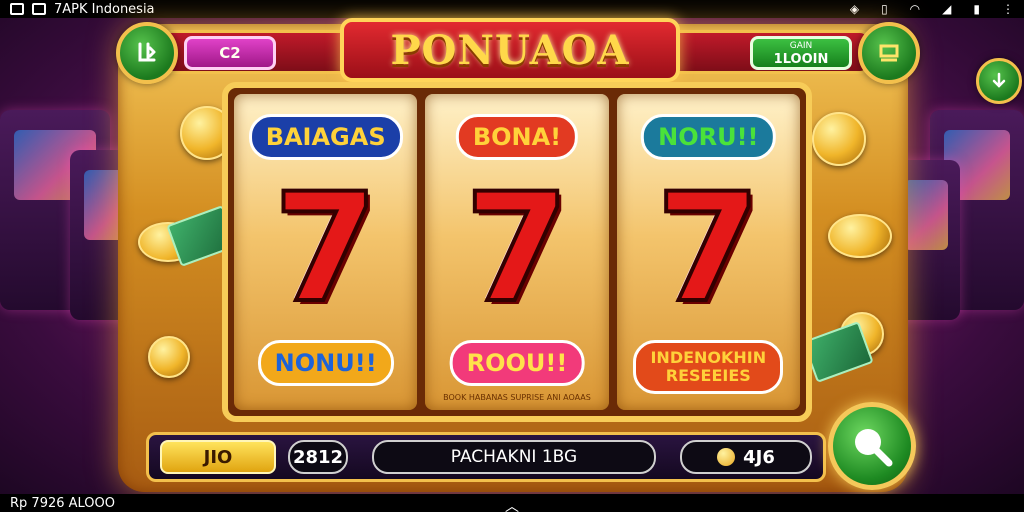 This screenshot has width=1024, height=512. I want to click on status-bar: 7APK Indonesia ◈ ▯ ◠ ◢ ▮ ⋮, so click(512, 9).